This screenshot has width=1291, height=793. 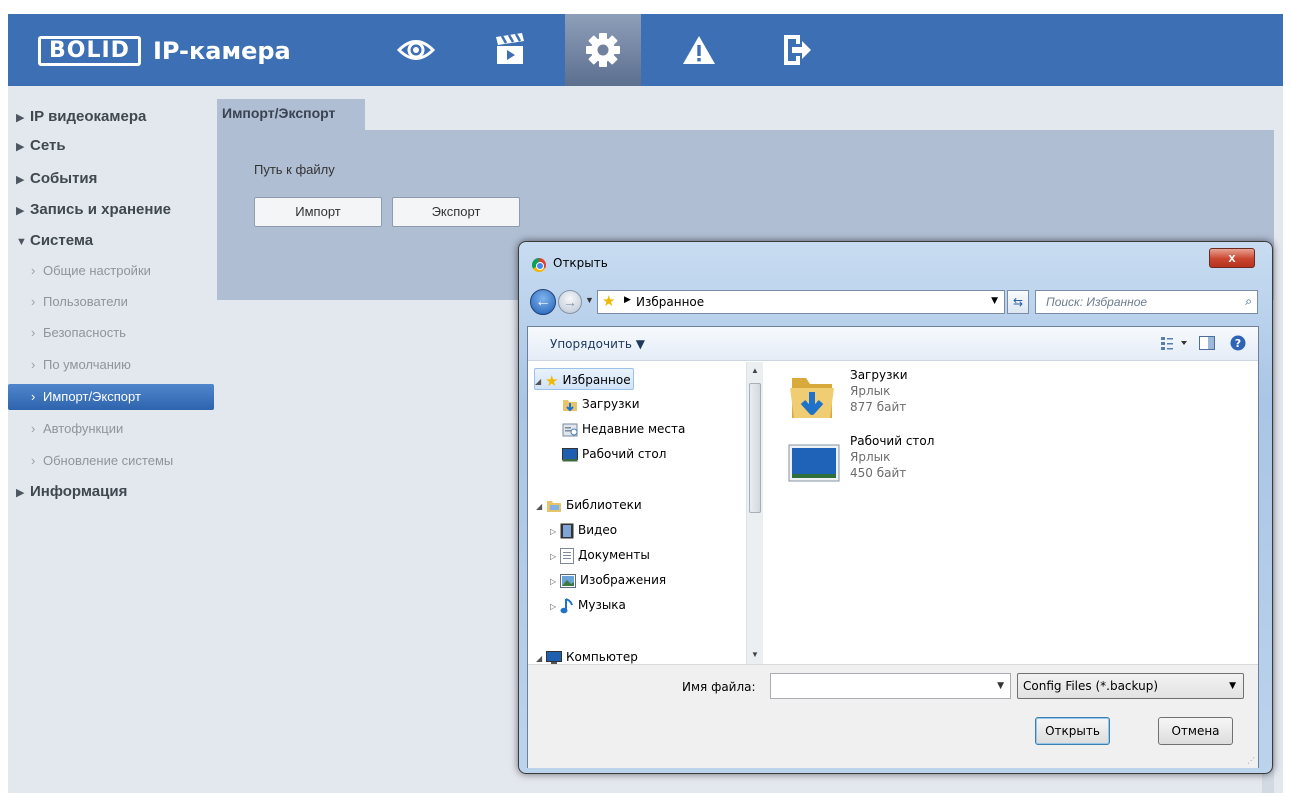 I want to click on warning-icon, so click(x=699, y=50).